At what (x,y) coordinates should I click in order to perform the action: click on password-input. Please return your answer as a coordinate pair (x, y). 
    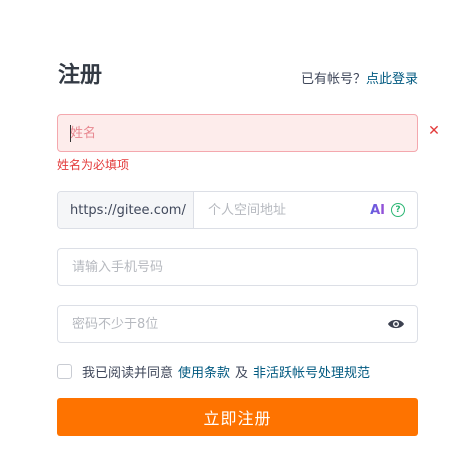
    Looking at the image, I should click on (222, 324).